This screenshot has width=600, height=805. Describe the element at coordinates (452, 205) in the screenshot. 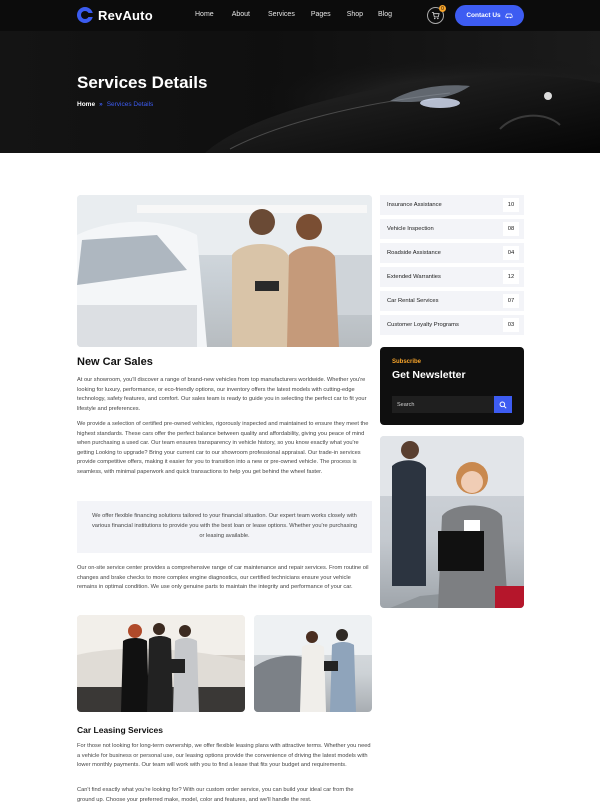

I see `service-item-insurance-assistance: Insurance Assistance 10` at that location.